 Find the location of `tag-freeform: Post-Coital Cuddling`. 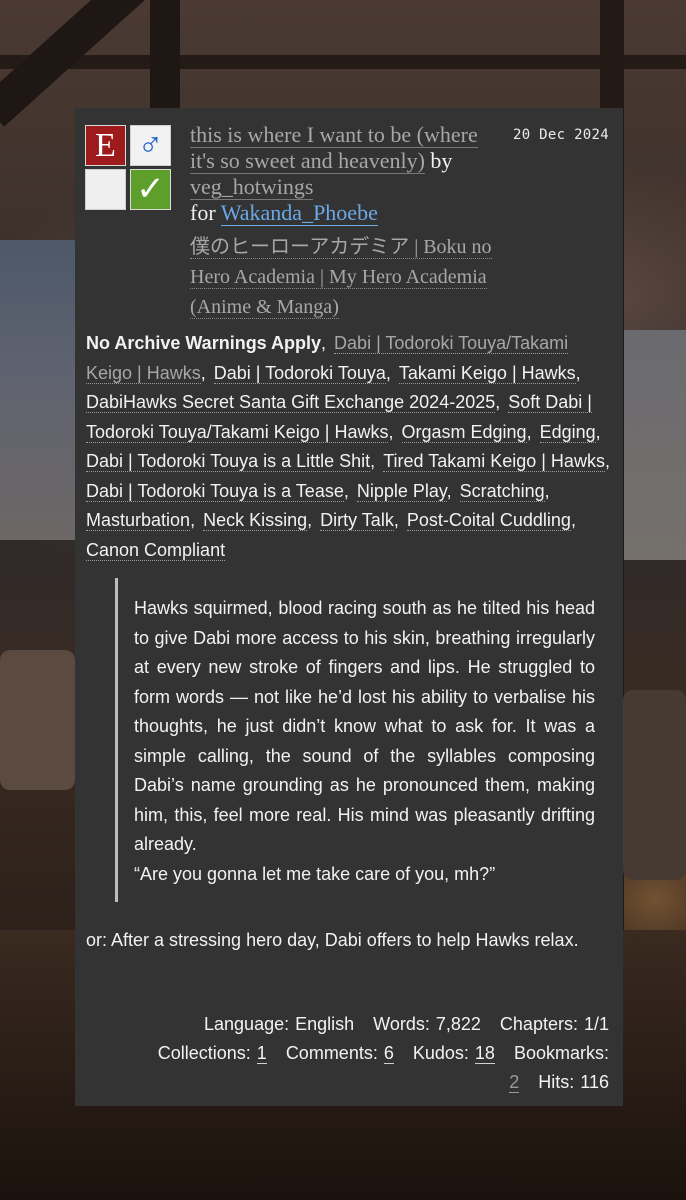

tag-freeform: Post-Coital Cuddling is located at coordinates (488, 520).